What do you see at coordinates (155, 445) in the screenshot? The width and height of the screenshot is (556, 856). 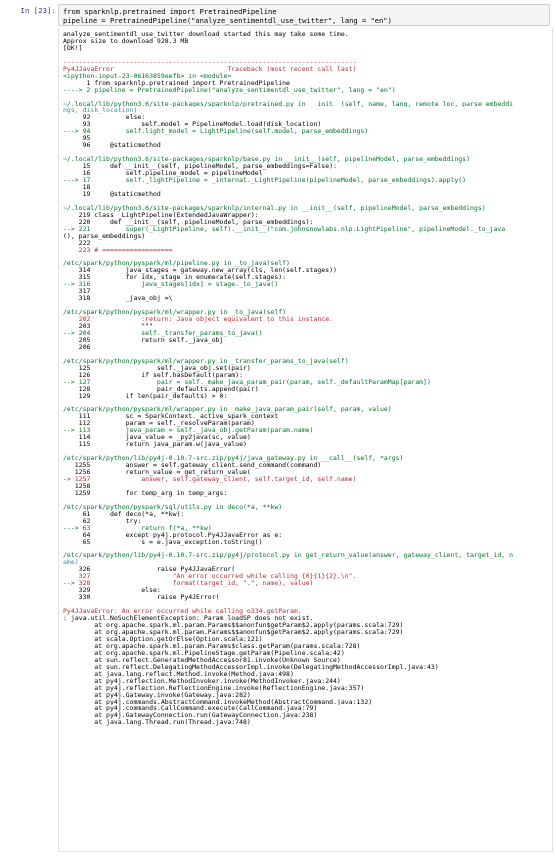 I see `output-line: 115 return java_param.w(java_value)` at bounding box center [155, 445].